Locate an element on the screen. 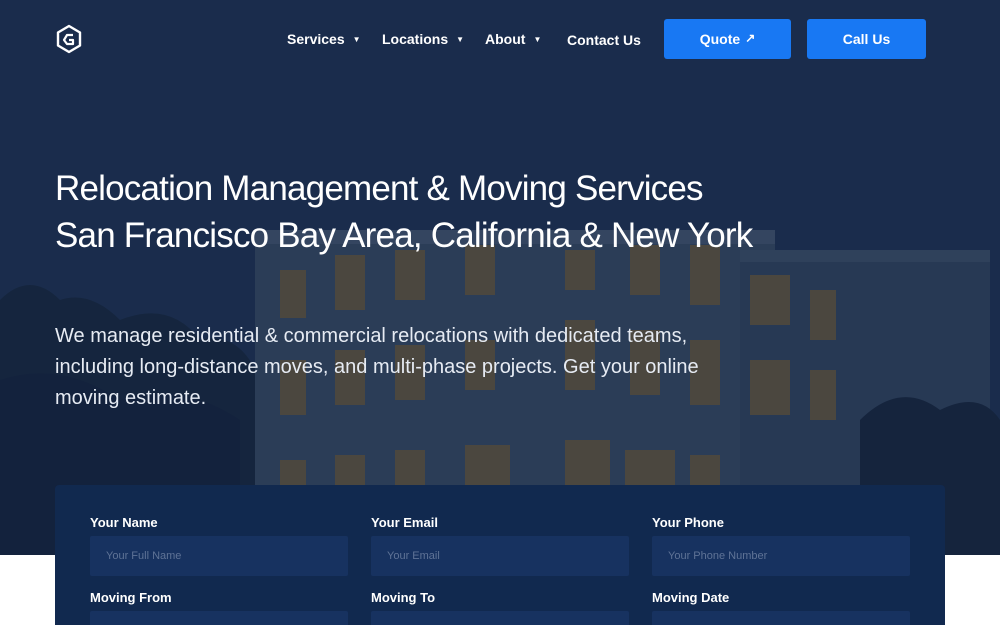 The image size is (1000, 625). call-us-button-label: Call Us is located at coordinates (866, 39).